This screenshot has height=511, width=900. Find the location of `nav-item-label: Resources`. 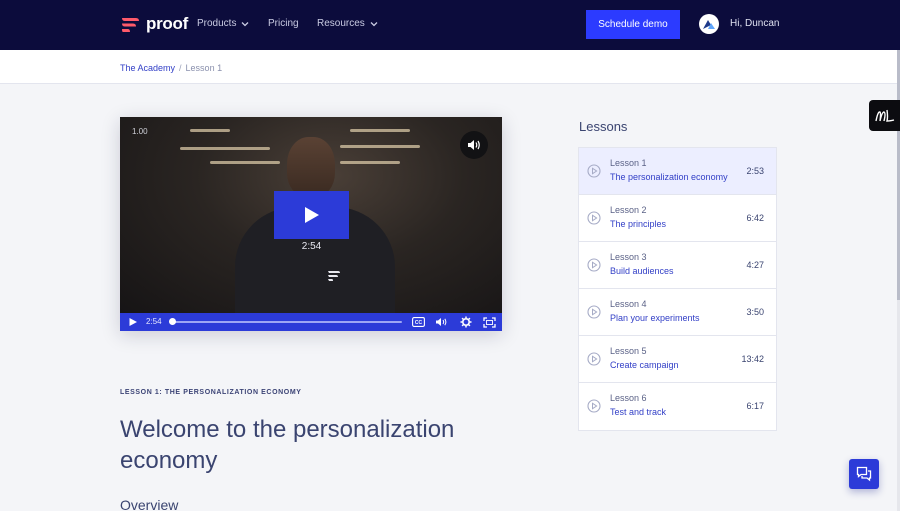

nav-item-label: Resources is located at coordinates (341, 23).